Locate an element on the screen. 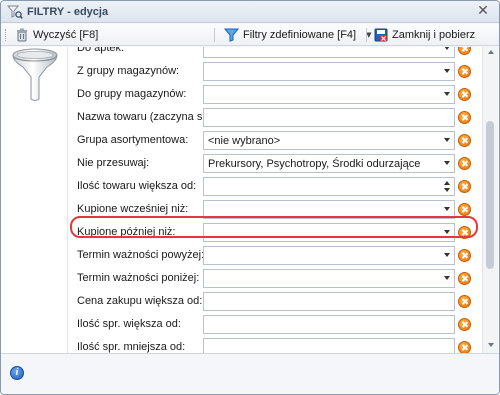 The height and width of the screenshot is (395, 500). title-bar: FILTRY - edycja ✕ is located at coordinates (250, 12).